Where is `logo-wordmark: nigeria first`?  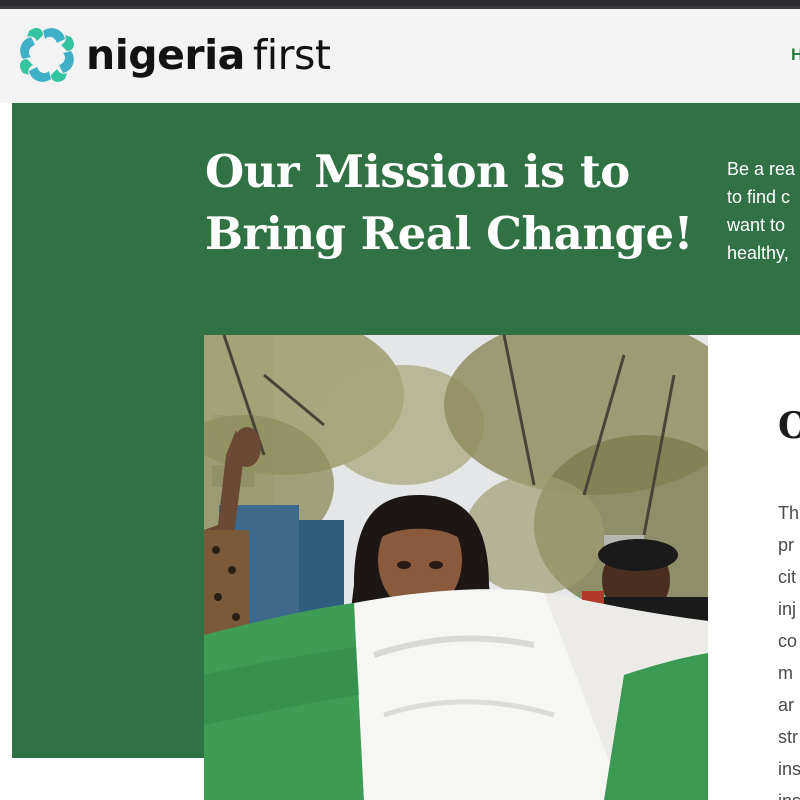
logo-wordmark: nigeria first is located at coordinates (208, 55).